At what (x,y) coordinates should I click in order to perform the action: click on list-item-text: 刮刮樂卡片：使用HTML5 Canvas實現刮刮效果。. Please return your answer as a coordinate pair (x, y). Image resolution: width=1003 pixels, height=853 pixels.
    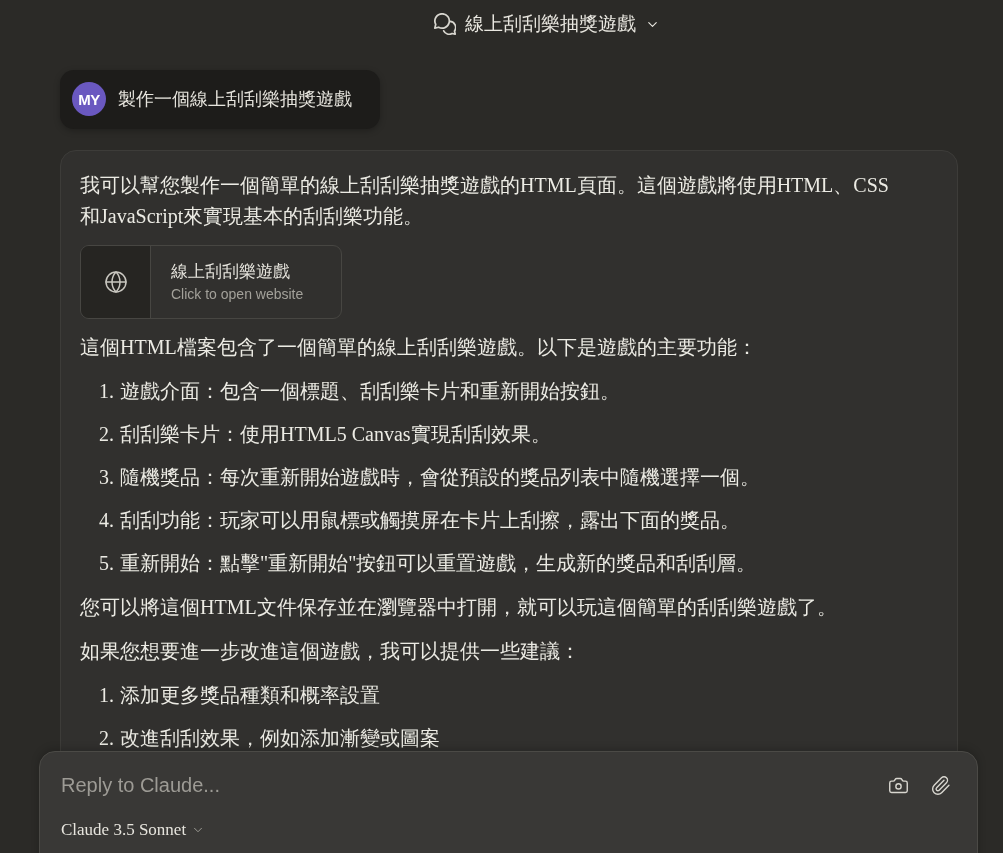
    Looking at the image, I should click on (335, 434).